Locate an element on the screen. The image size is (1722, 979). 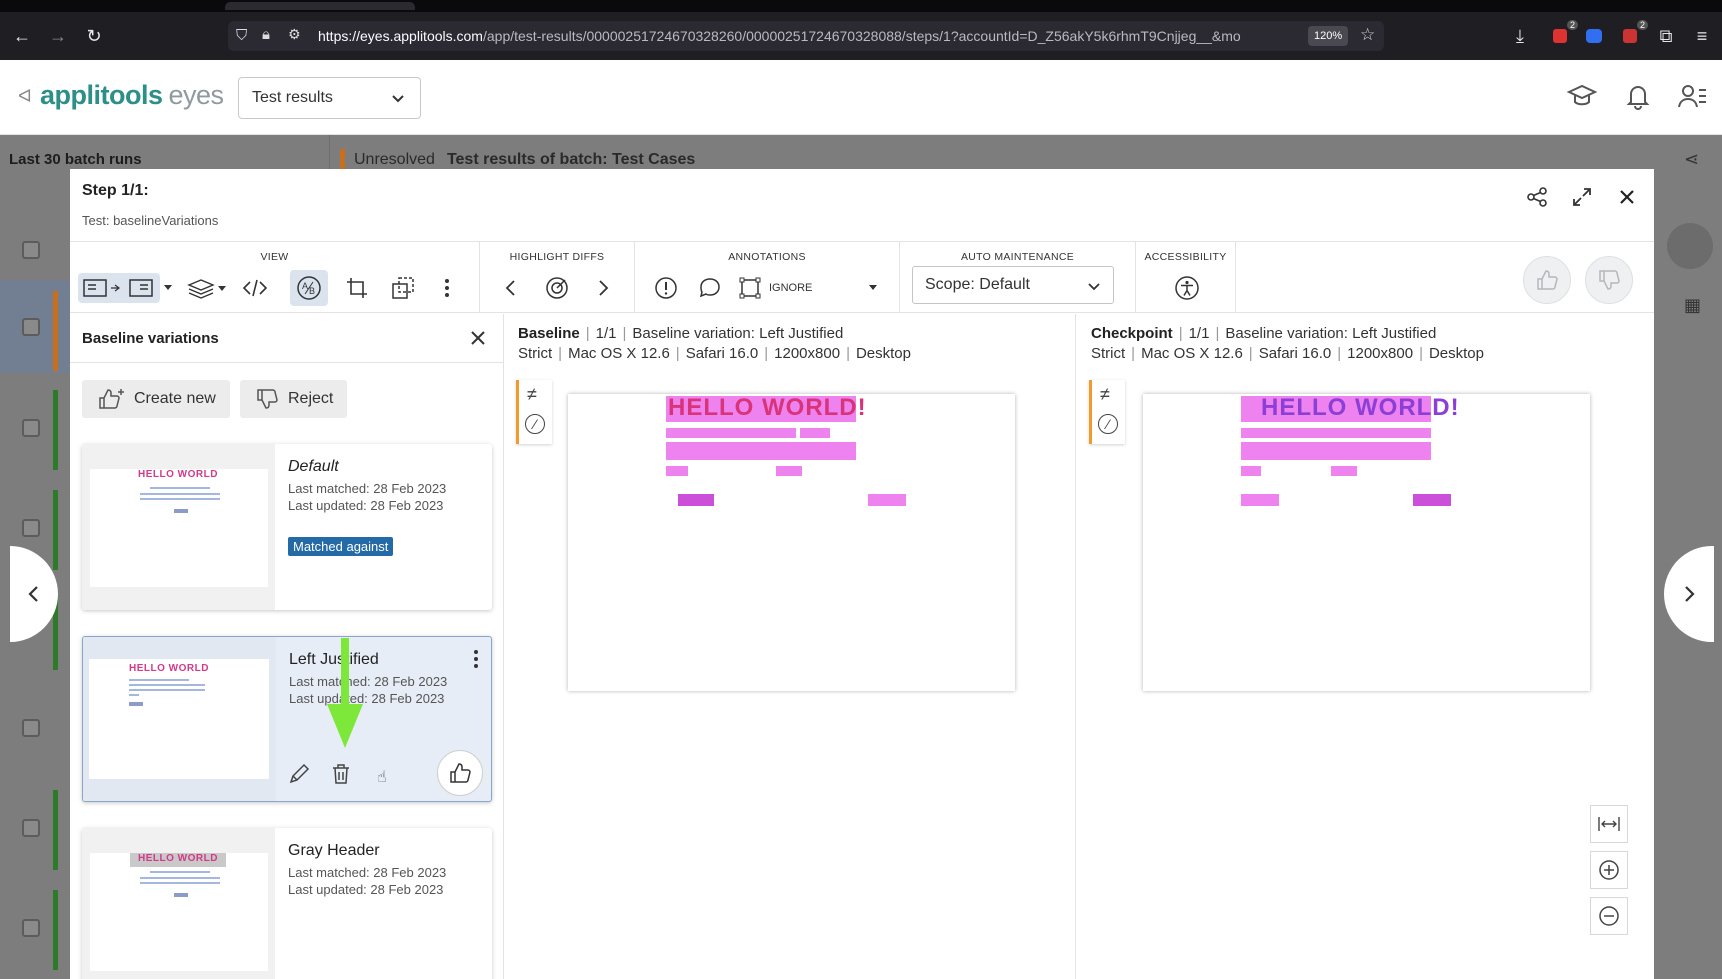
accessibility-button is located at coordinates (1187, 288).